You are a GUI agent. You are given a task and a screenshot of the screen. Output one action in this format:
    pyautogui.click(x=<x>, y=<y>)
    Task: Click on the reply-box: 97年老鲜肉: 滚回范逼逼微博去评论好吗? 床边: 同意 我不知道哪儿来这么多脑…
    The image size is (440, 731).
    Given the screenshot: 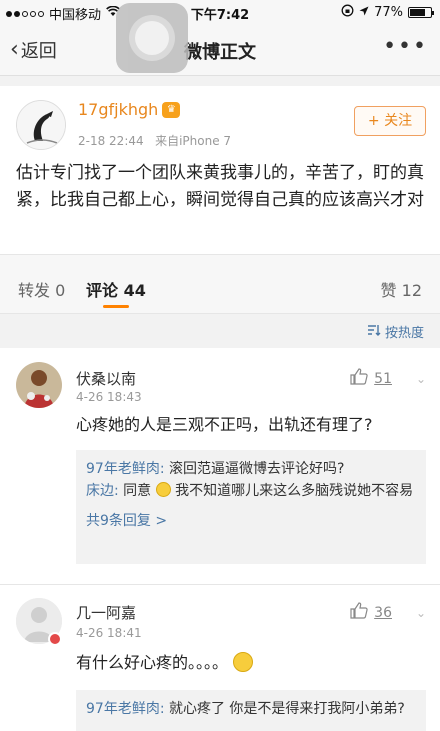 What is the action you would take?
    pyautogui.click(x=251, y=507)
    